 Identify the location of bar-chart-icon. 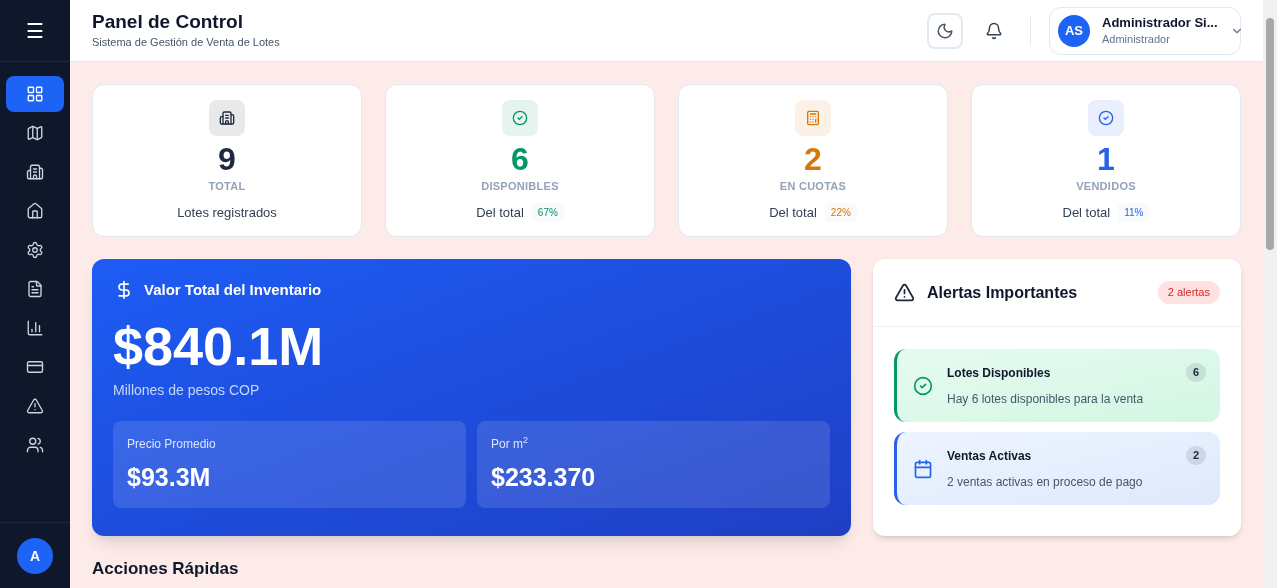
(35, 328).